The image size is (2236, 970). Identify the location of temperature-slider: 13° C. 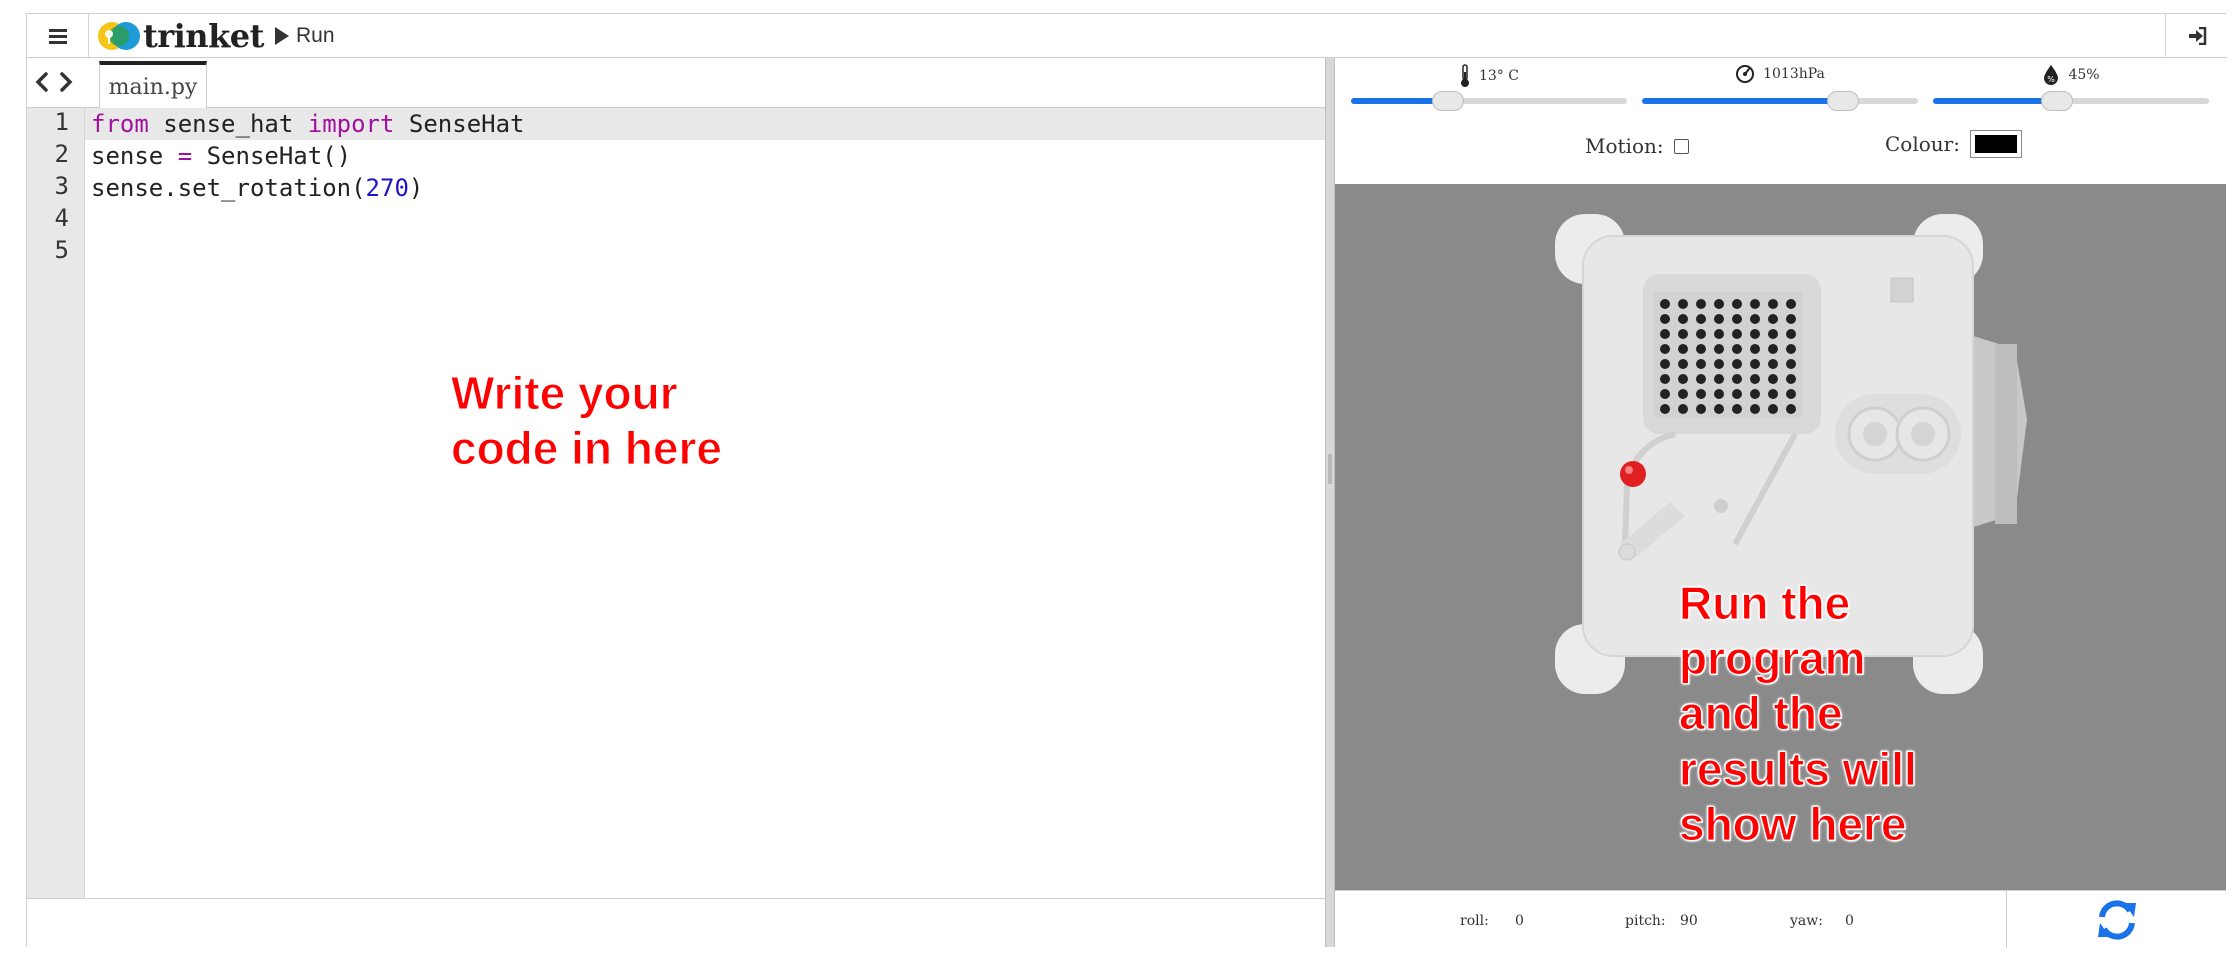
(1489, 88).